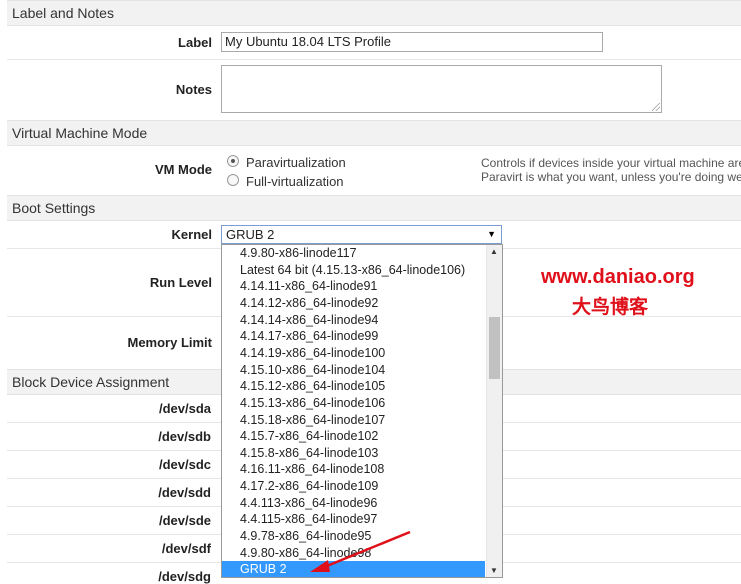 The height and width of the screenshot is (584, 741). Describe the element at coordinates (353, 486) in the screenshot. I see `kernel-option: 4.17.2-x86_64-linode109` at that location.